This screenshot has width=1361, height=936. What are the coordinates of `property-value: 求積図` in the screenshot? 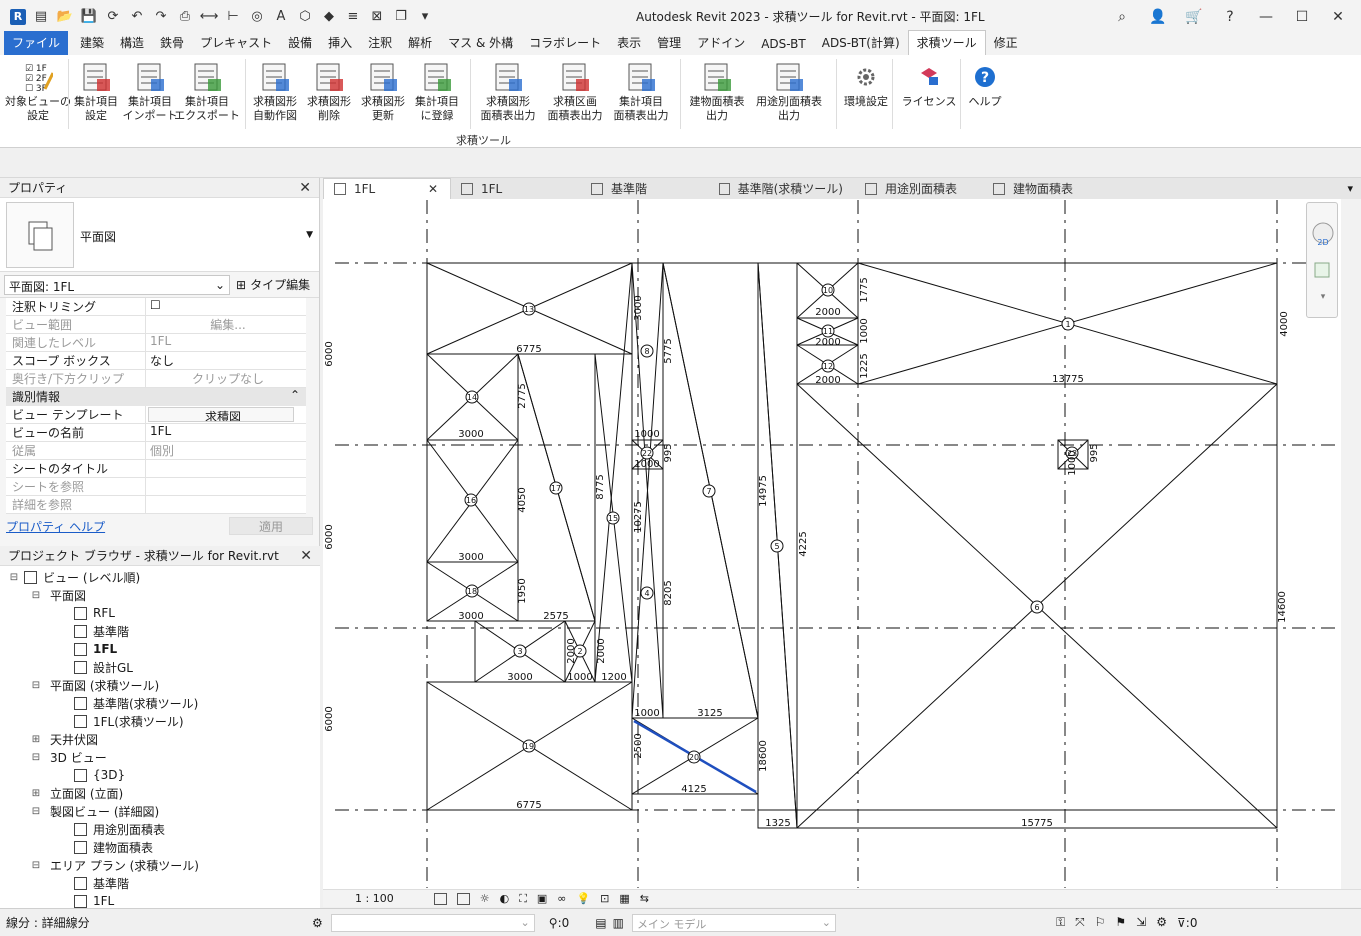 It's located at (221, 414).